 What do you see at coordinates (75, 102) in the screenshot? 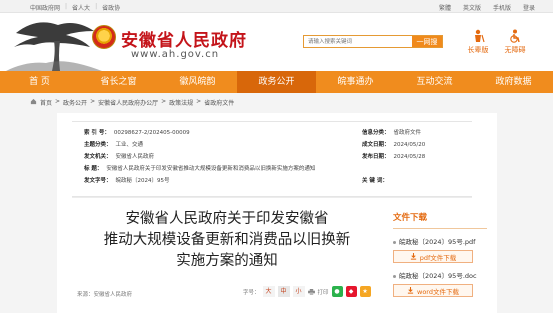
I see `breadcrumb-gov-affairs: 政务公开` at bounding box center [75, 102].